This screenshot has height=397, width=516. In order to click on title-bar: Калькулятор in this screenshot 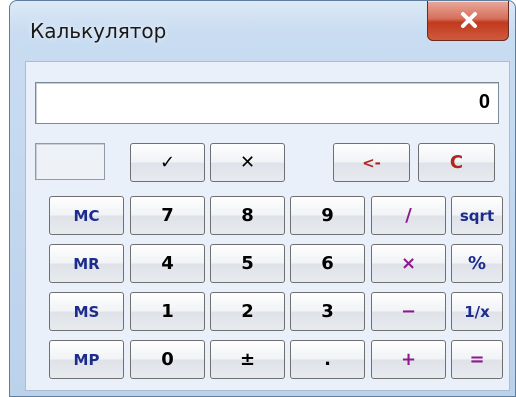, I will do `click(262, 31)`.